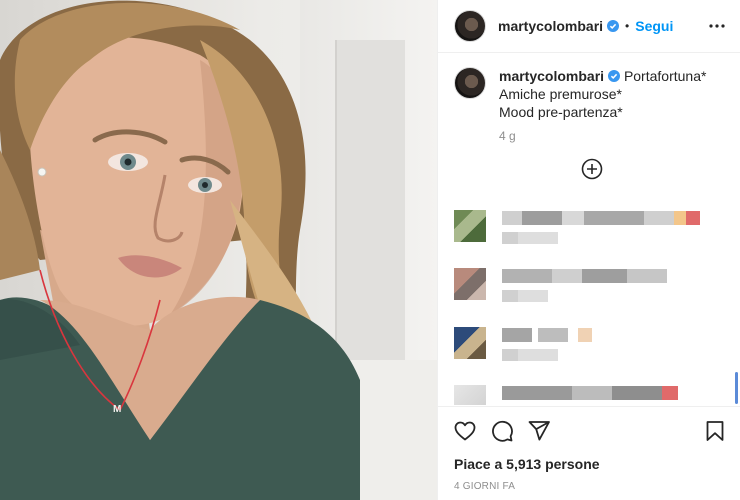 This screenshot has width=740, height=500. What do you see at coordinates (539, 431) in the screenshot?
I see `paper-plane-icon` at bounding box center [539, 431].